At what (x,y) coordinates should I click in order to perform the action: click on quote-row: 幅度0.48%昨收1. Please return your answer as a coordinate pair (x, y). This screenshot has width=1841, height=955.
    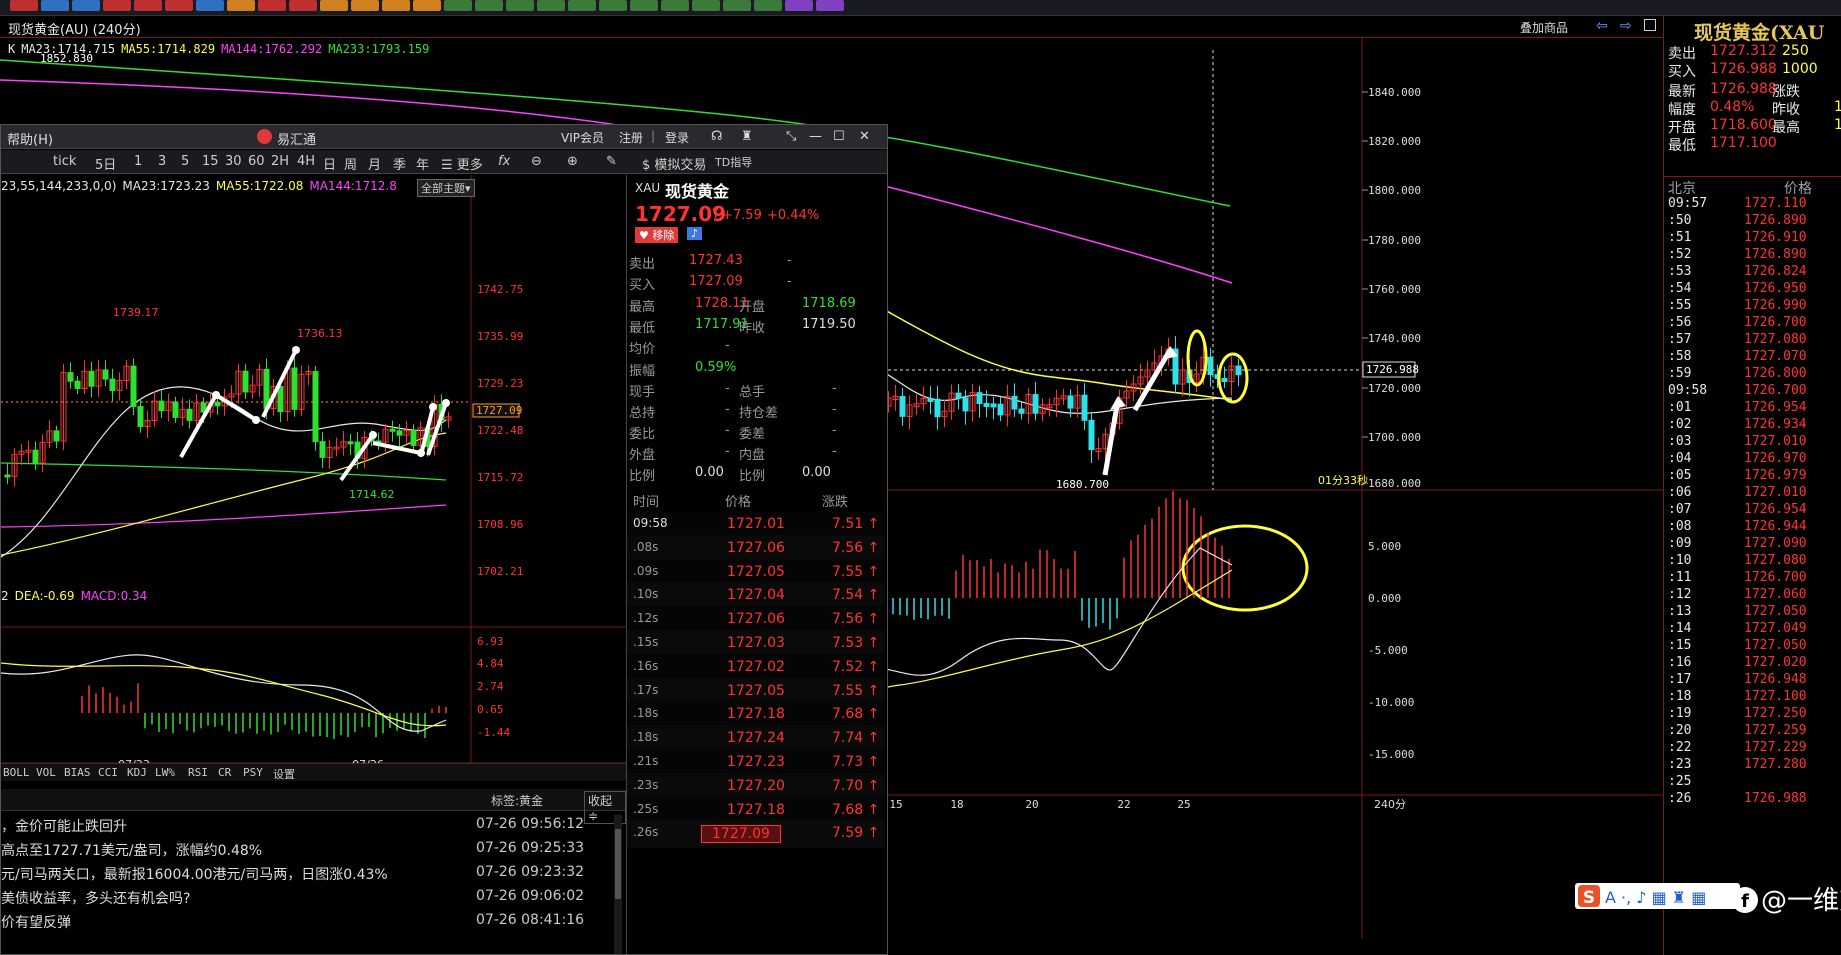
    Looking at the image, I should click on (1752, 108).